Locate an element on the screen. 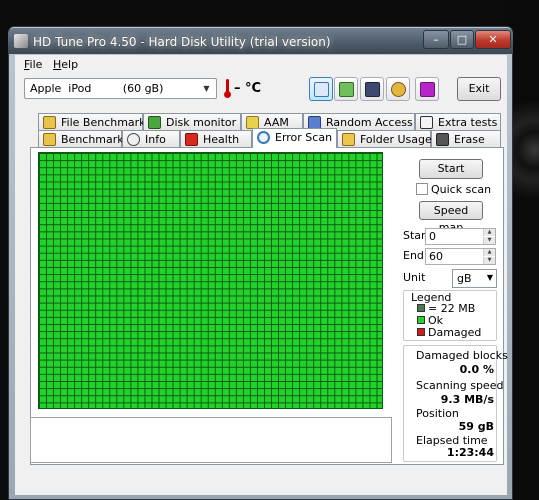 This screenshot has height=500, width=539. start-button: Start is located at coordinates (451, 169).